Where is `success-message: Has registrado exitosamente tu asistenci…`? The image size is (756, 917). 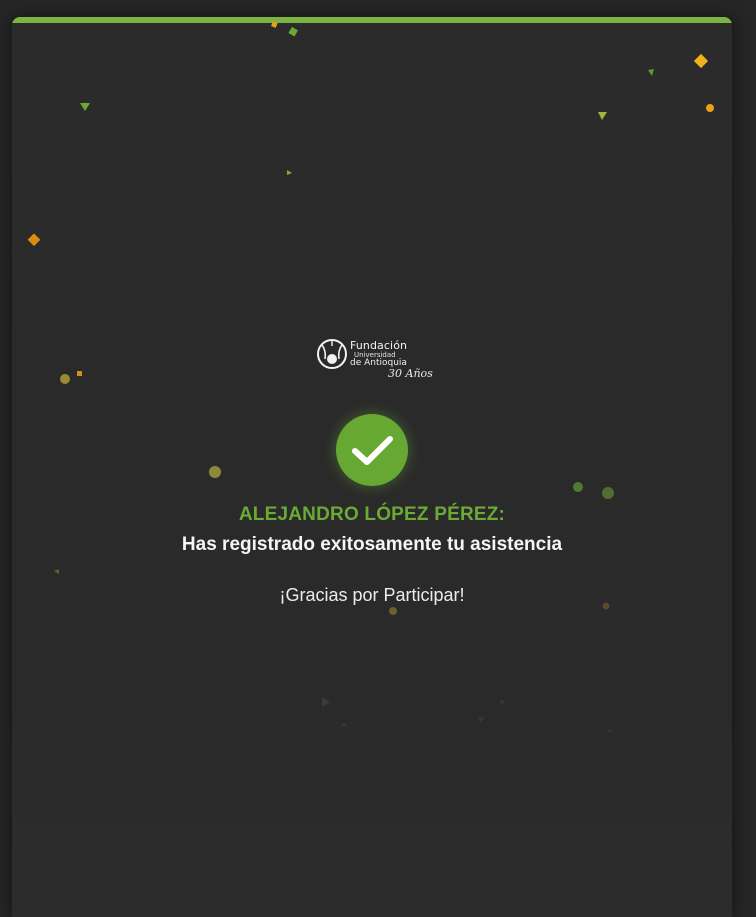
success-message: Has registrado exitosamente tu asistenci… is located at coordinates (372, 544).